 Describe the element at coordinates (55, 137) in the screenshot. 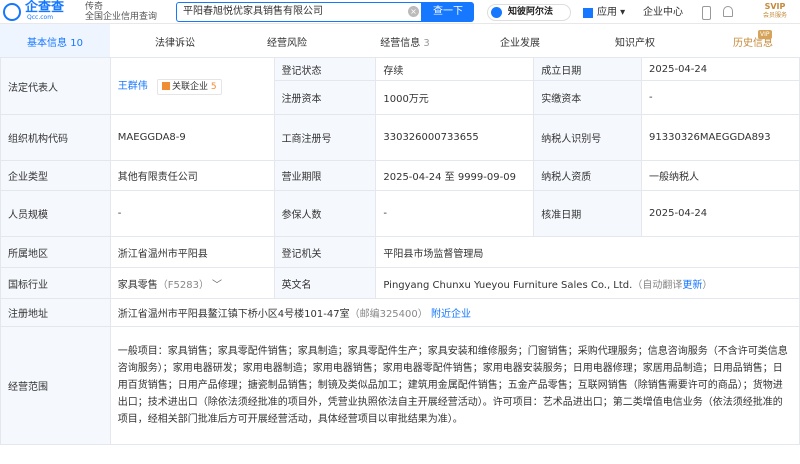

I see `org-code-label: 组织机构代码` at that location.